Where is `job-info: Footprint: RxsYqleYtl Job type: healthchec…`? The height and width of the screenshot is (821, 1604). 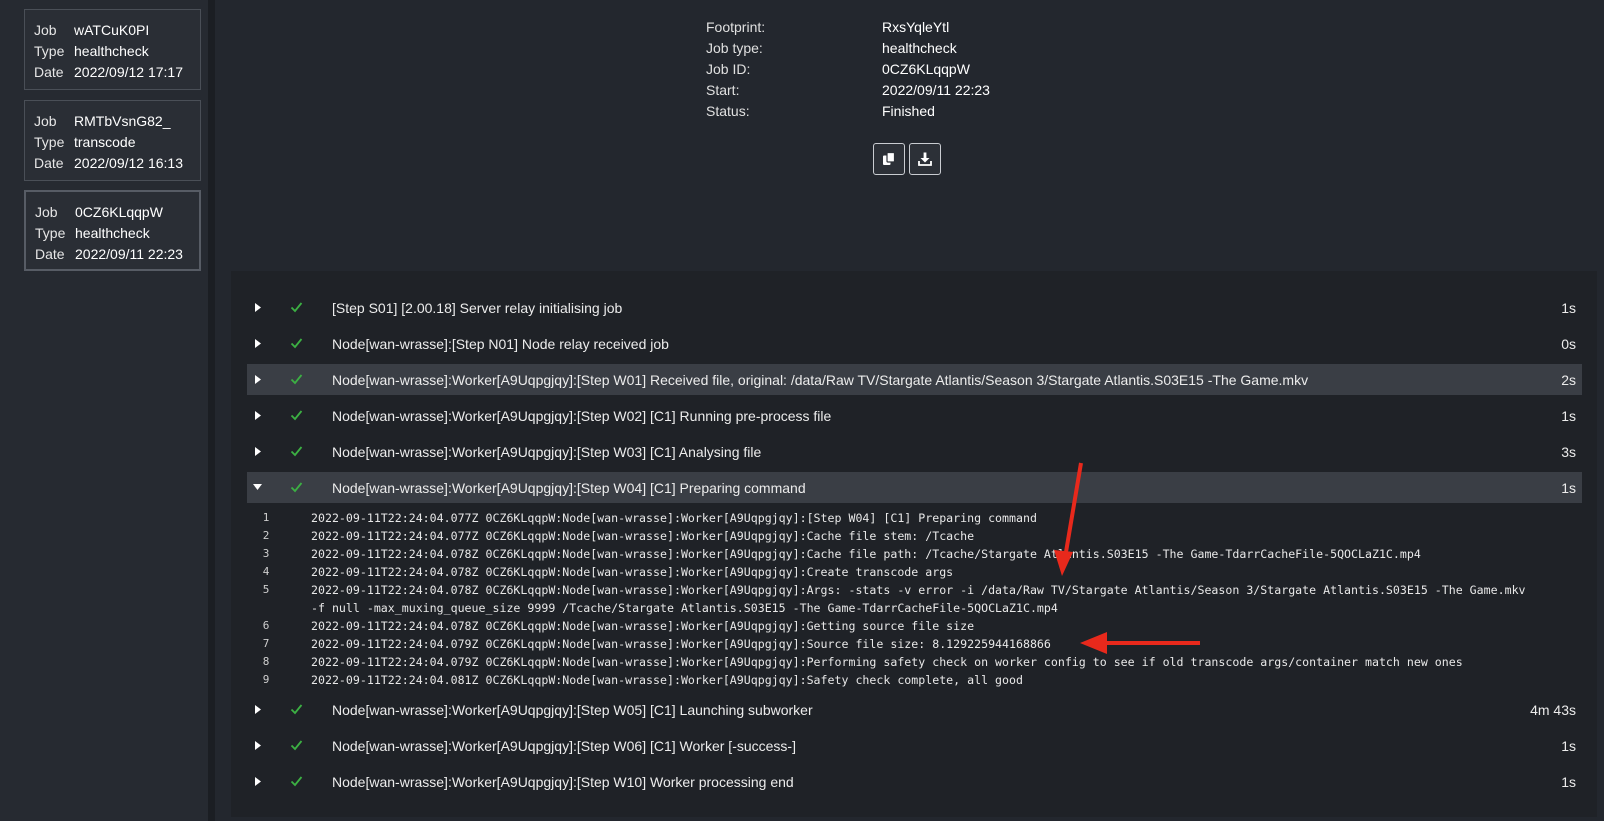 job-info: Footprint: RxsYqleYtl Job type: healthchec… is located at coordinates (848, 68).